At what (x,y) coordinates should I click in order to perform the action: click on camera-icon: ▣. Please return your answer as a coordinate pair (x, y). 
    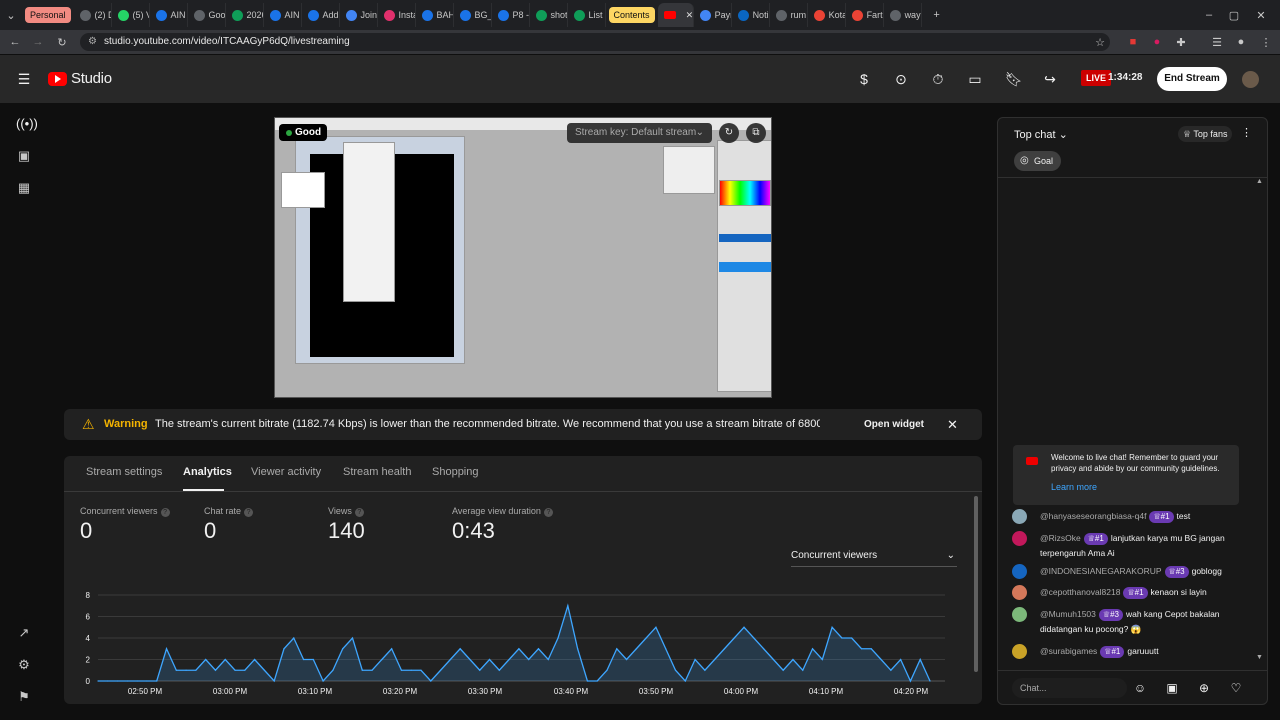
    Looking at the image, I should click on (24, 156).